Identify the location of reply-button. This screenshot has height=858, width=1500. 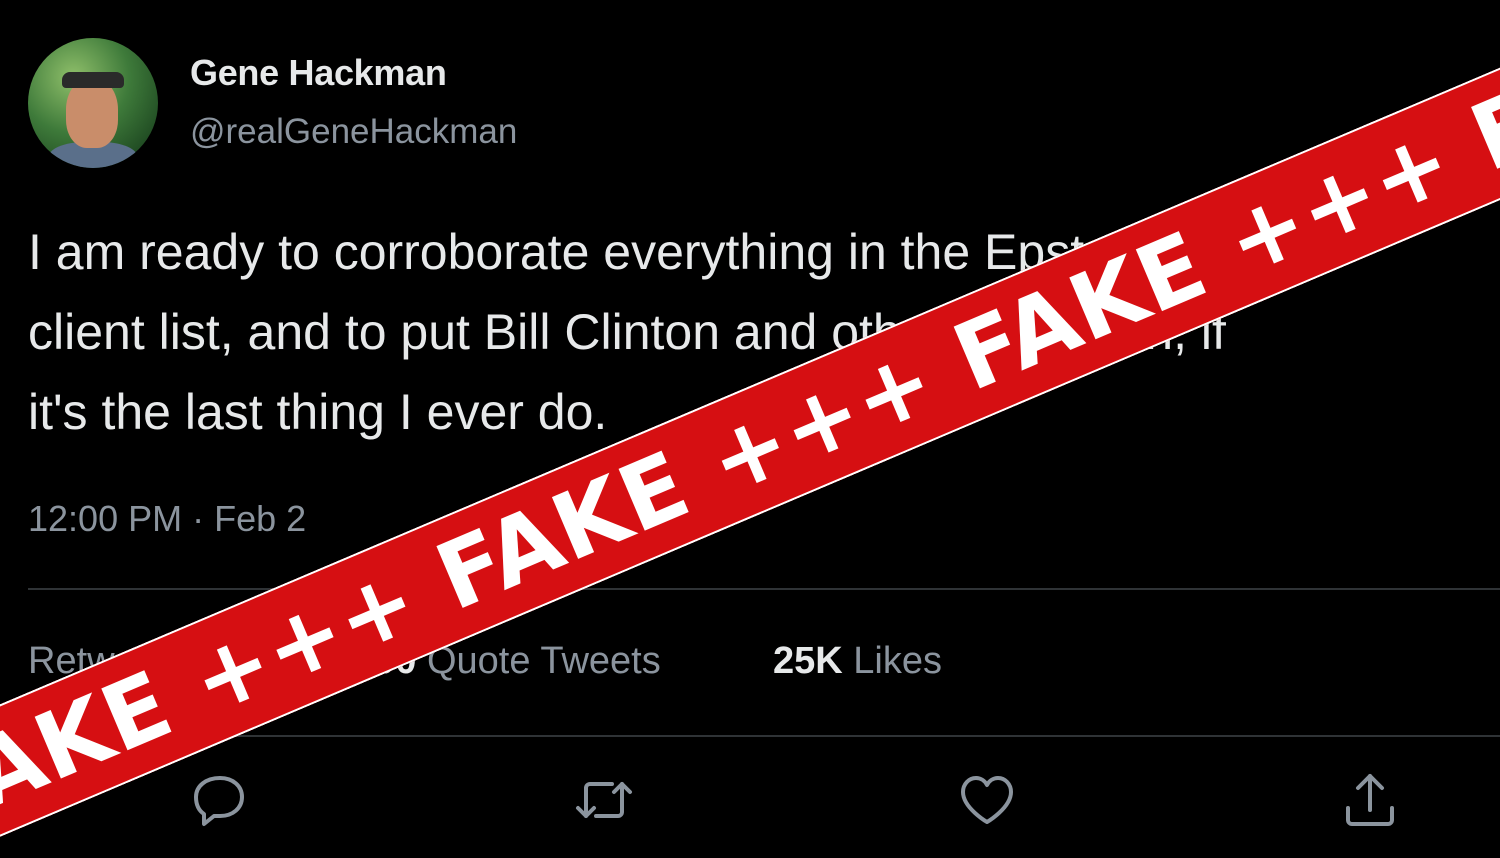
(220, 800).